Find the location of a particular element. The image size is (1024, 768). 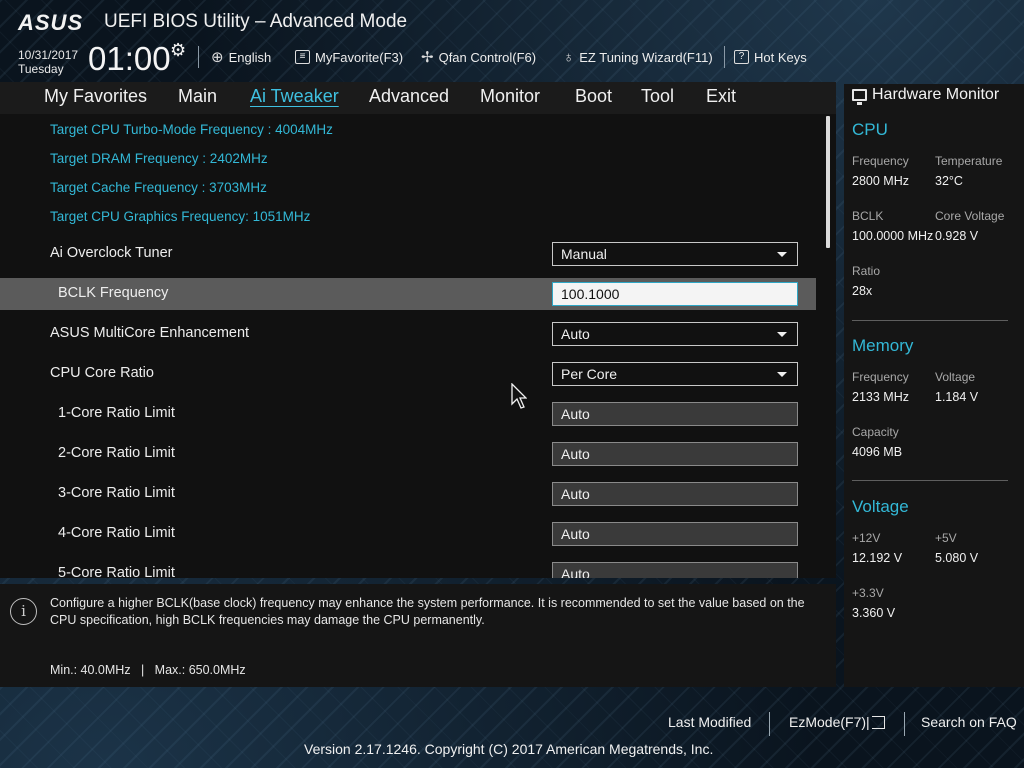

v33-label: +3.3V is located at coordinates (868, 593).